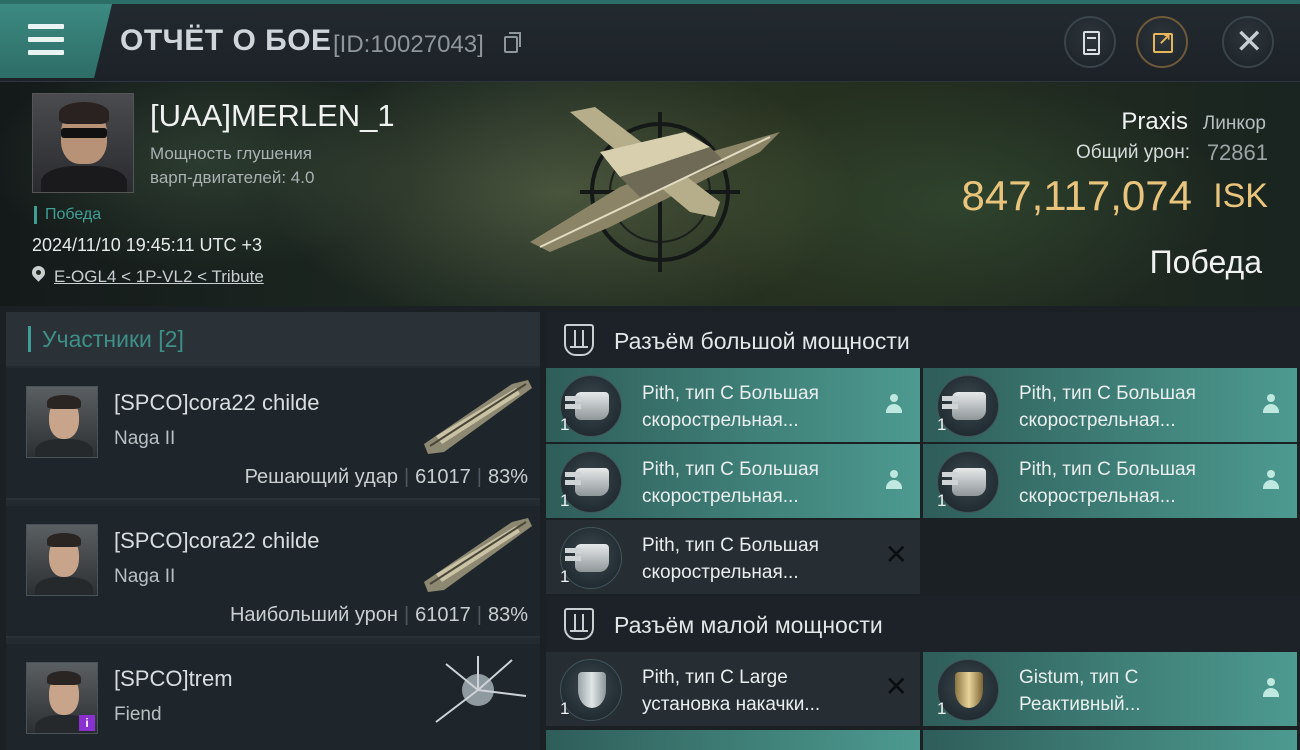 The height and width of the screenshot is (750, 1300). I want to click on victim-ship-name: Praxis, so click(1154, 122).